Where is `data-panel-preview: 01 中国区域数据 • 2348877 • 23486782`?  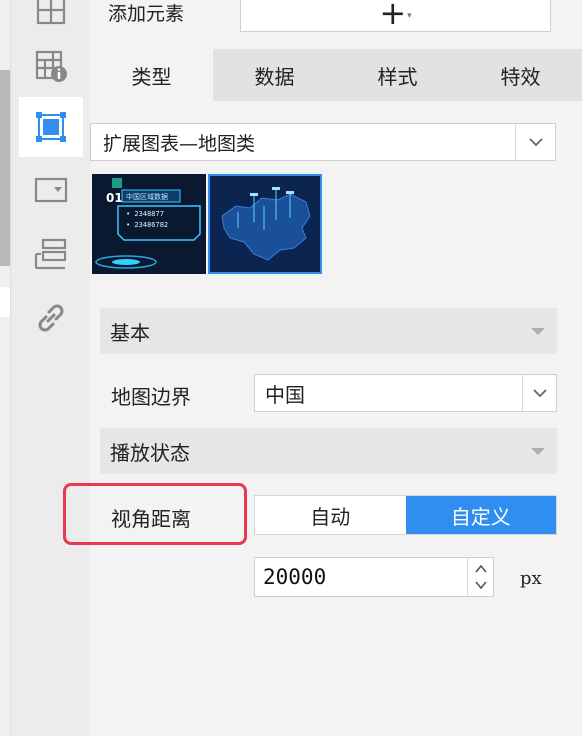
data-panel-preview: 01 中国区域数据 • 2348877 • 23486782 is located at coordinates (149, 224).